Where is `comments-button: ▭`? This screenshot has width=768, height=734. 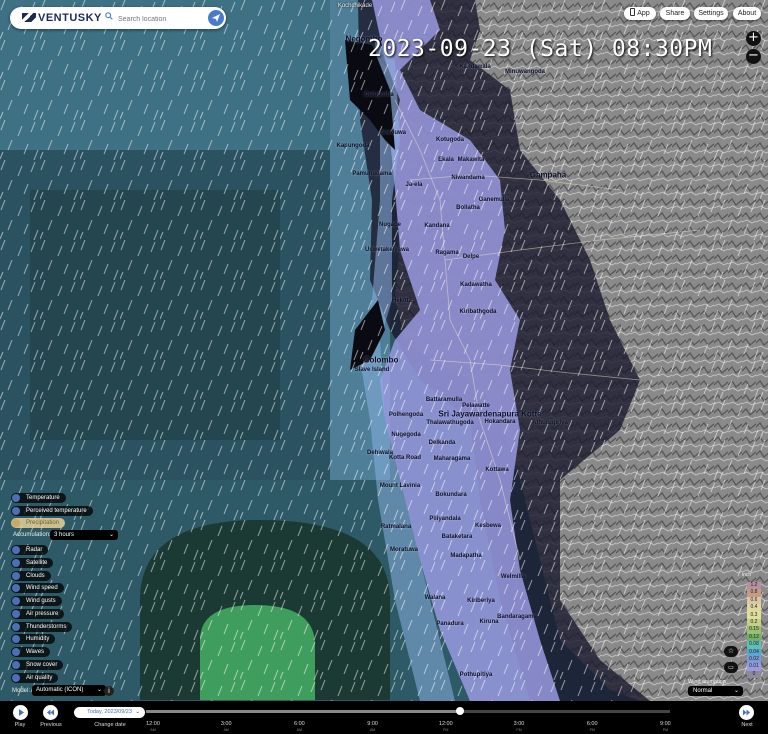 comments-button: ▭ is located at coordinates (731, 667).